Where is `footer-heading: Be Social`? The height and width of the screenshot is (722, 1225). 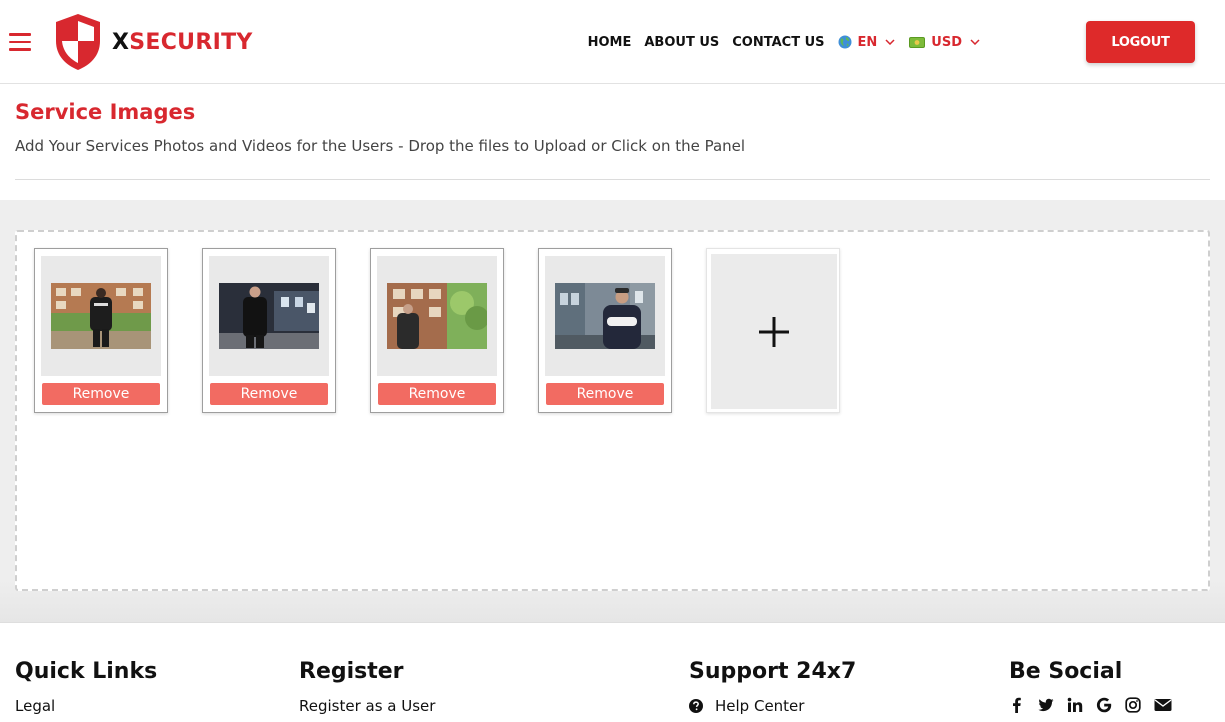 footer-heading: Be Social is located at coordinates (1066, 671).